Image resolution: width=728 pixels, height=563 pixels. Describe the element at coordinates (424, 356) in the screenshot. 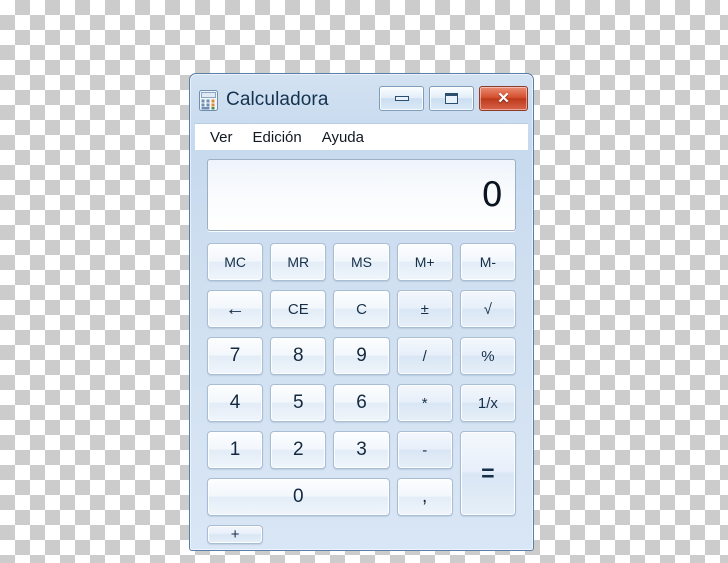

I see `divide-button: /` at that location.